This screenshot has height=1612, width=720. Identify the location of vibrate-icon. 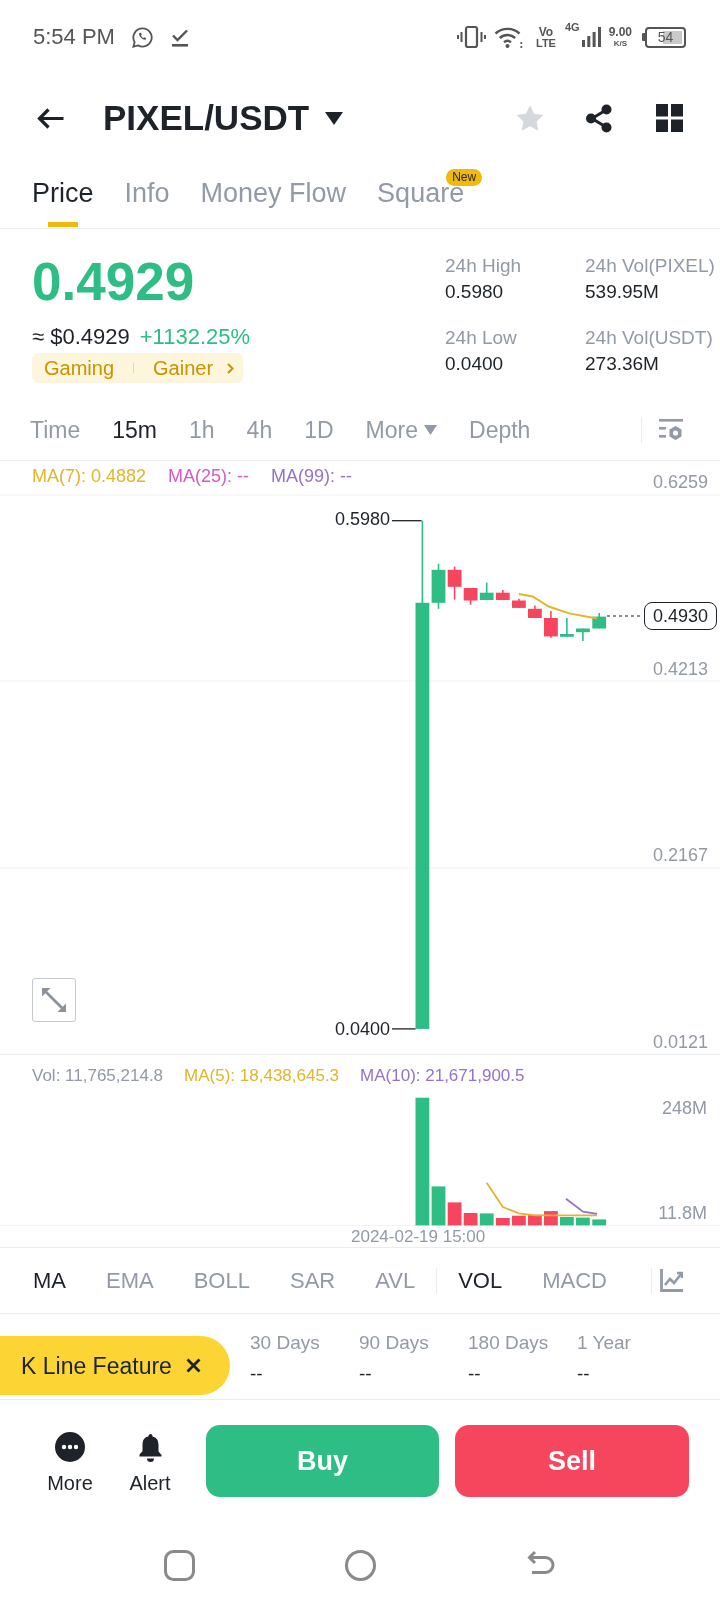
(471, 37).